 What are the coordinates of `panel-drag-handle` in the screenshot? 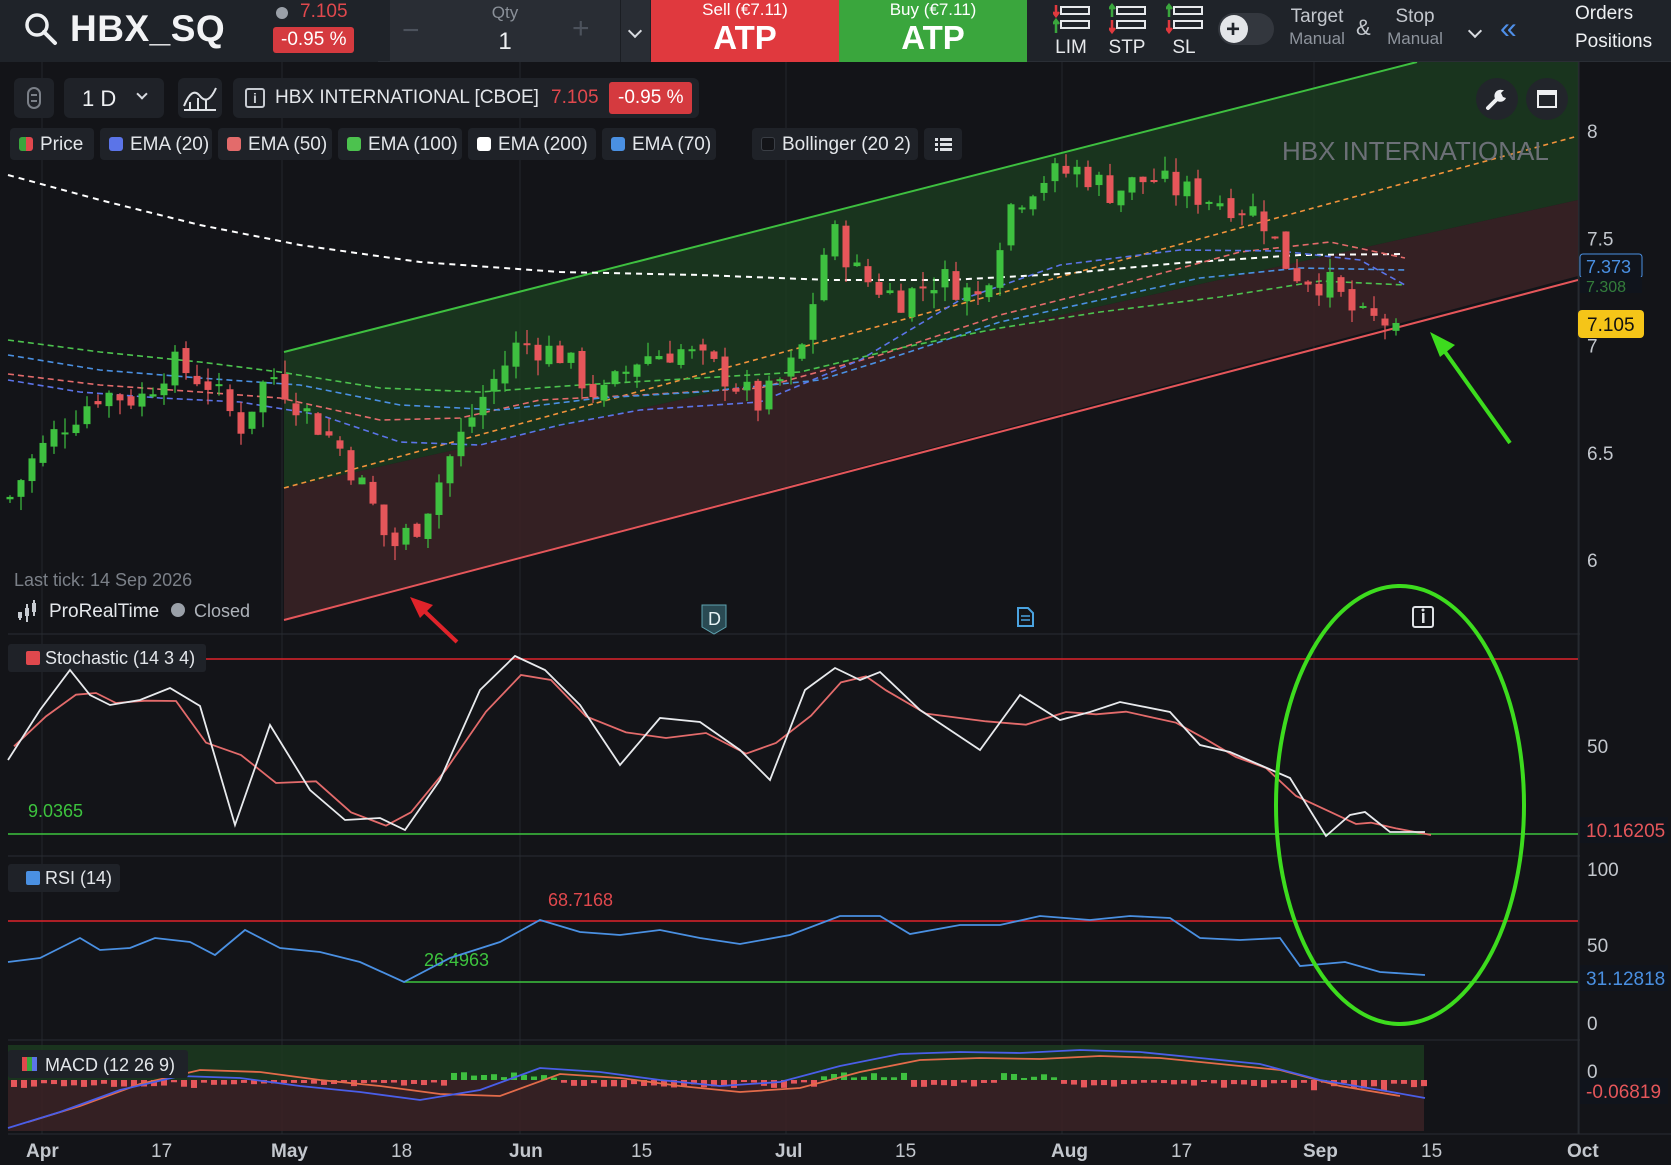 It's located at (34, 98).